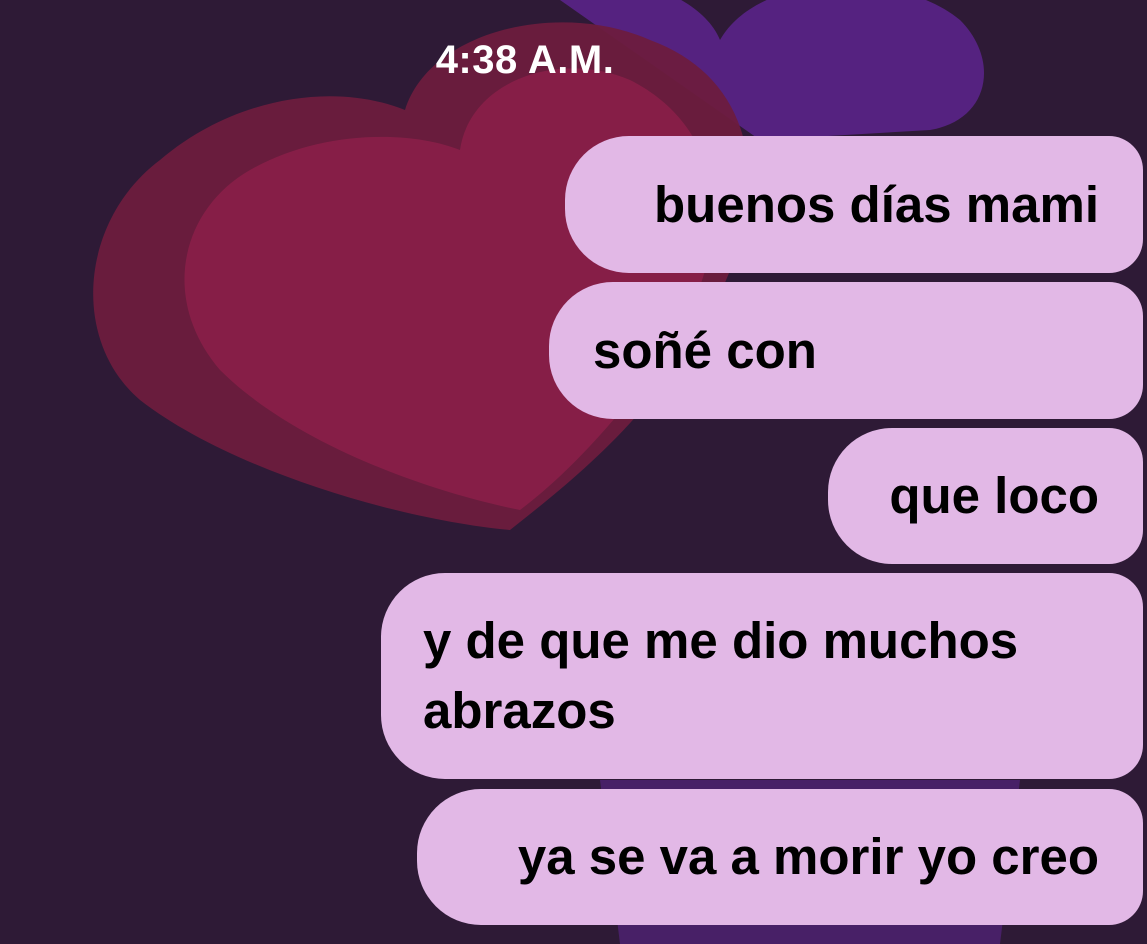  I want to click on message-bubble: que loco, so click(985, 496).